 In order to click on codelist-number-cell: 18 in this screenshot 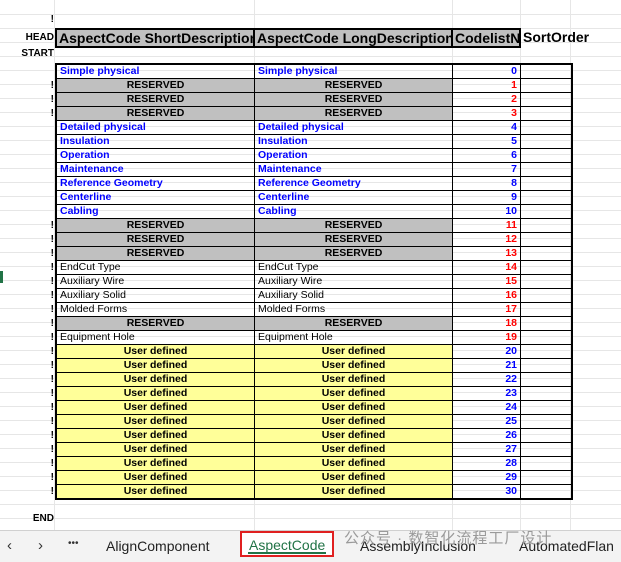, I will do `click(487, 323)`.